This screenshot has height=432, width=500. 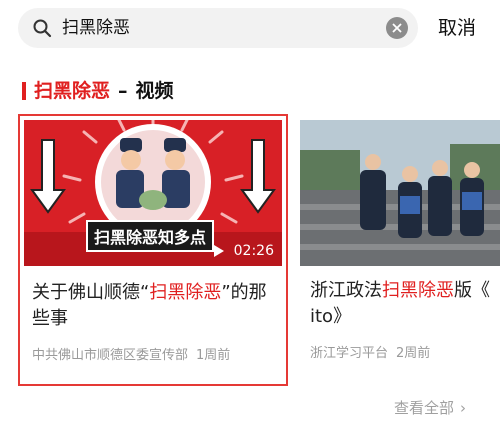 I want to click on thumbnail-photo, so click(x=400, y=193).